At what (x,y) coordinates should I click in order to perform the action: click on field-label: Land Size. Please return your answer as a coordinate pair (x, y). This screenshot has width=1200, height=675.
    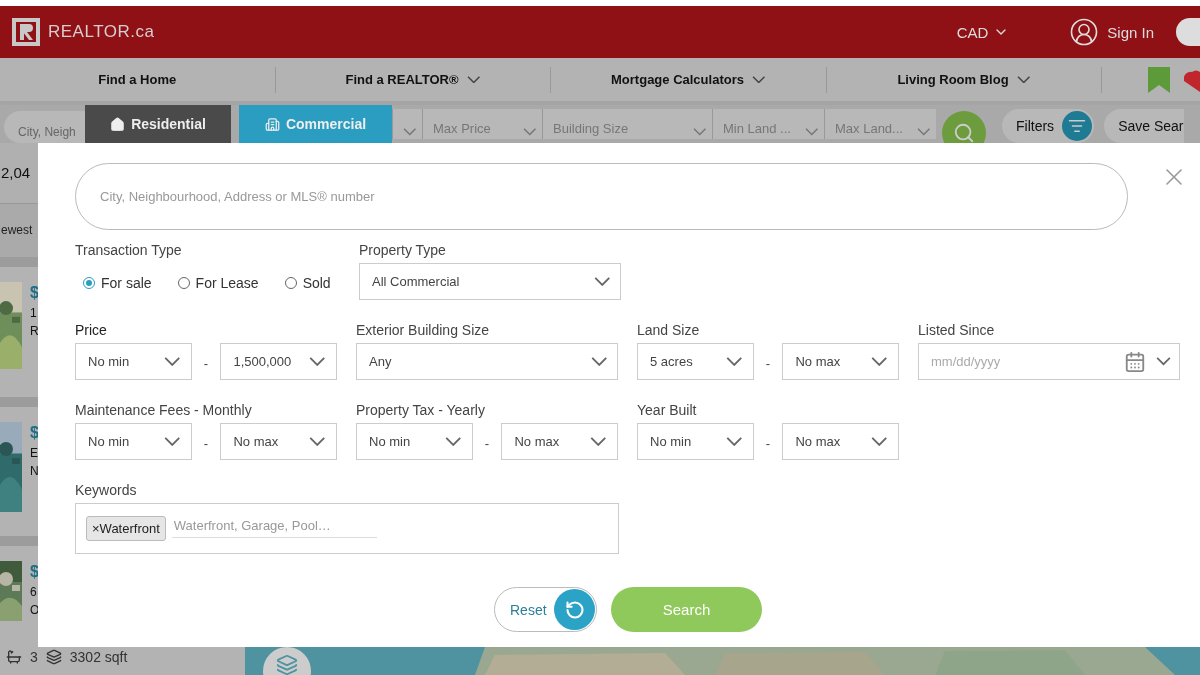
    Looking at the image, I should click on (669, 330).